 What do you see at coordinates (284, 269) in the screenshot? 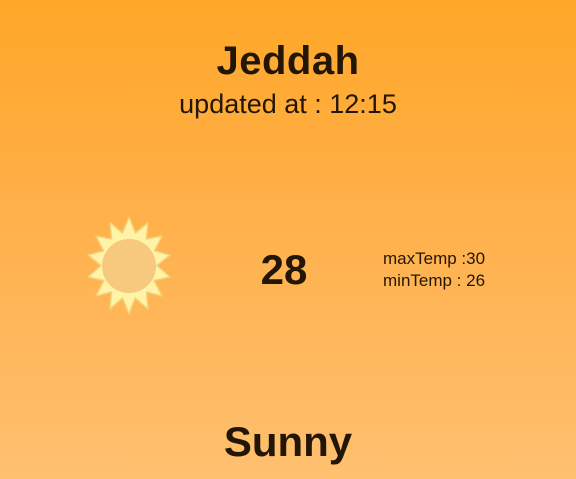
I see `current-temperature: 28` at bounding box center [284, 269].